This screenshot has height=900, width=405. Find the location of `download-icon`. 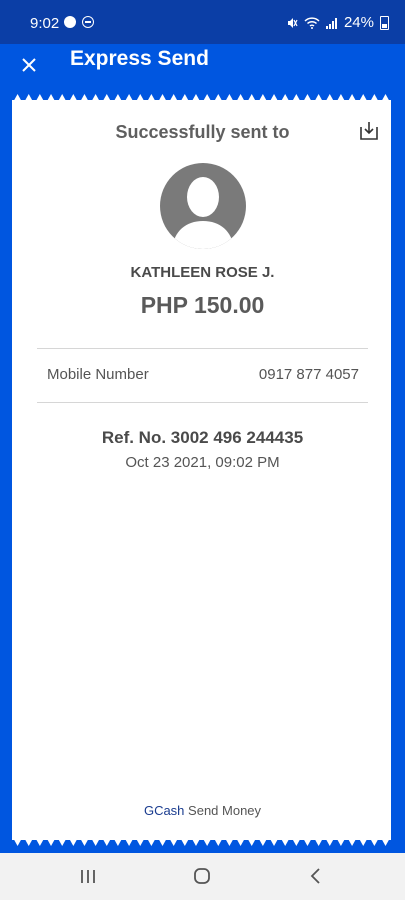

download-icon is located at coordinates (369, 131).